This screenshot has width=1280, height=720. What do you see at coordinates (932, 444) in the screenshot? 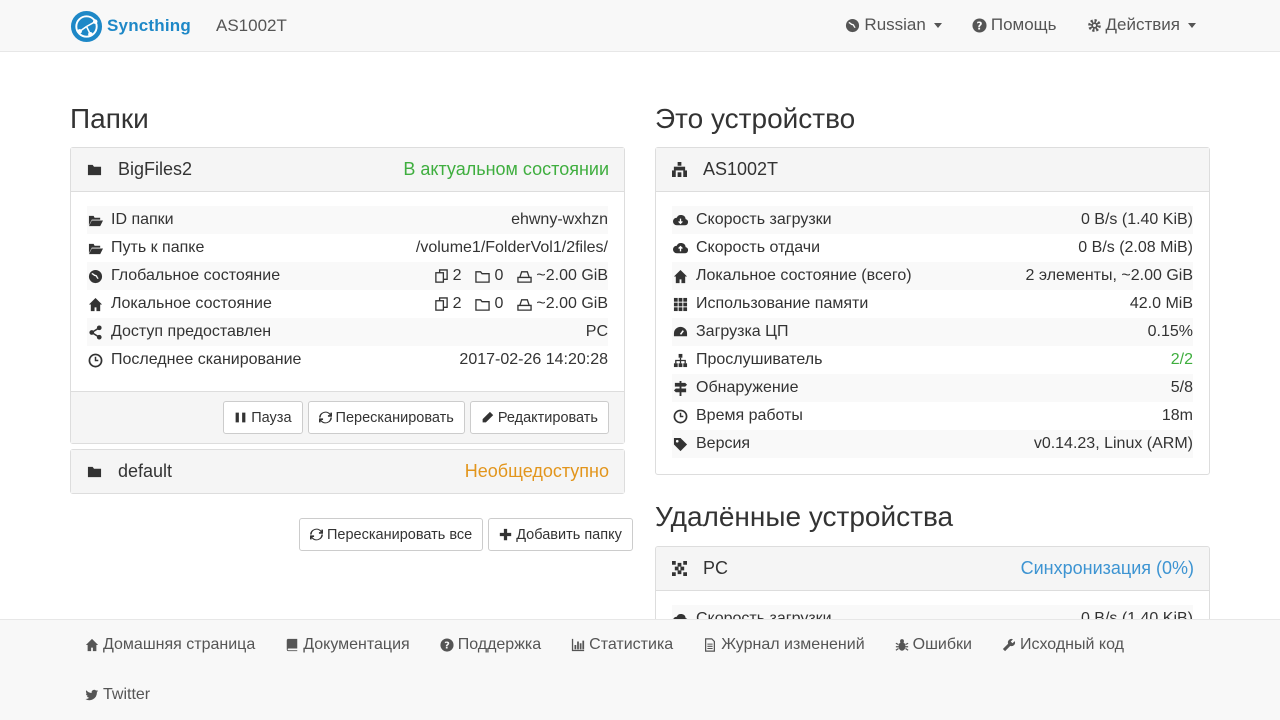
I see `version-row: Версия v0.14.23, Linux (ARM)` at bounding box center [932, 444].